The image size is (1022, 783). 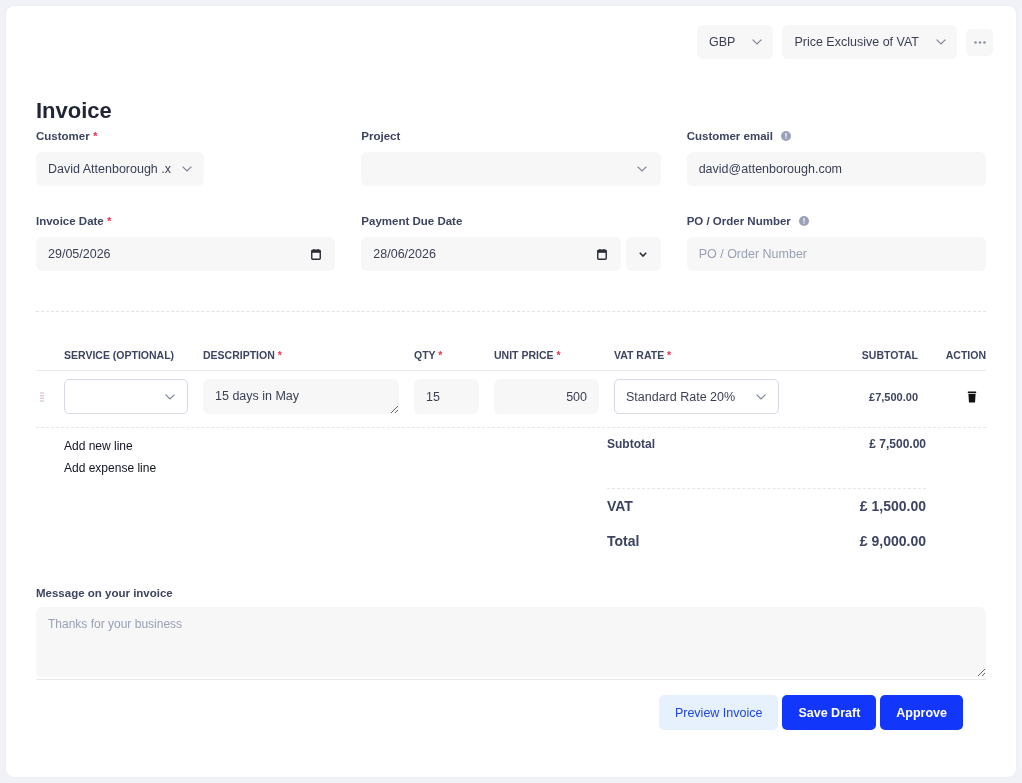 I want to click on dropdown-button, so click(x=643, y=254).